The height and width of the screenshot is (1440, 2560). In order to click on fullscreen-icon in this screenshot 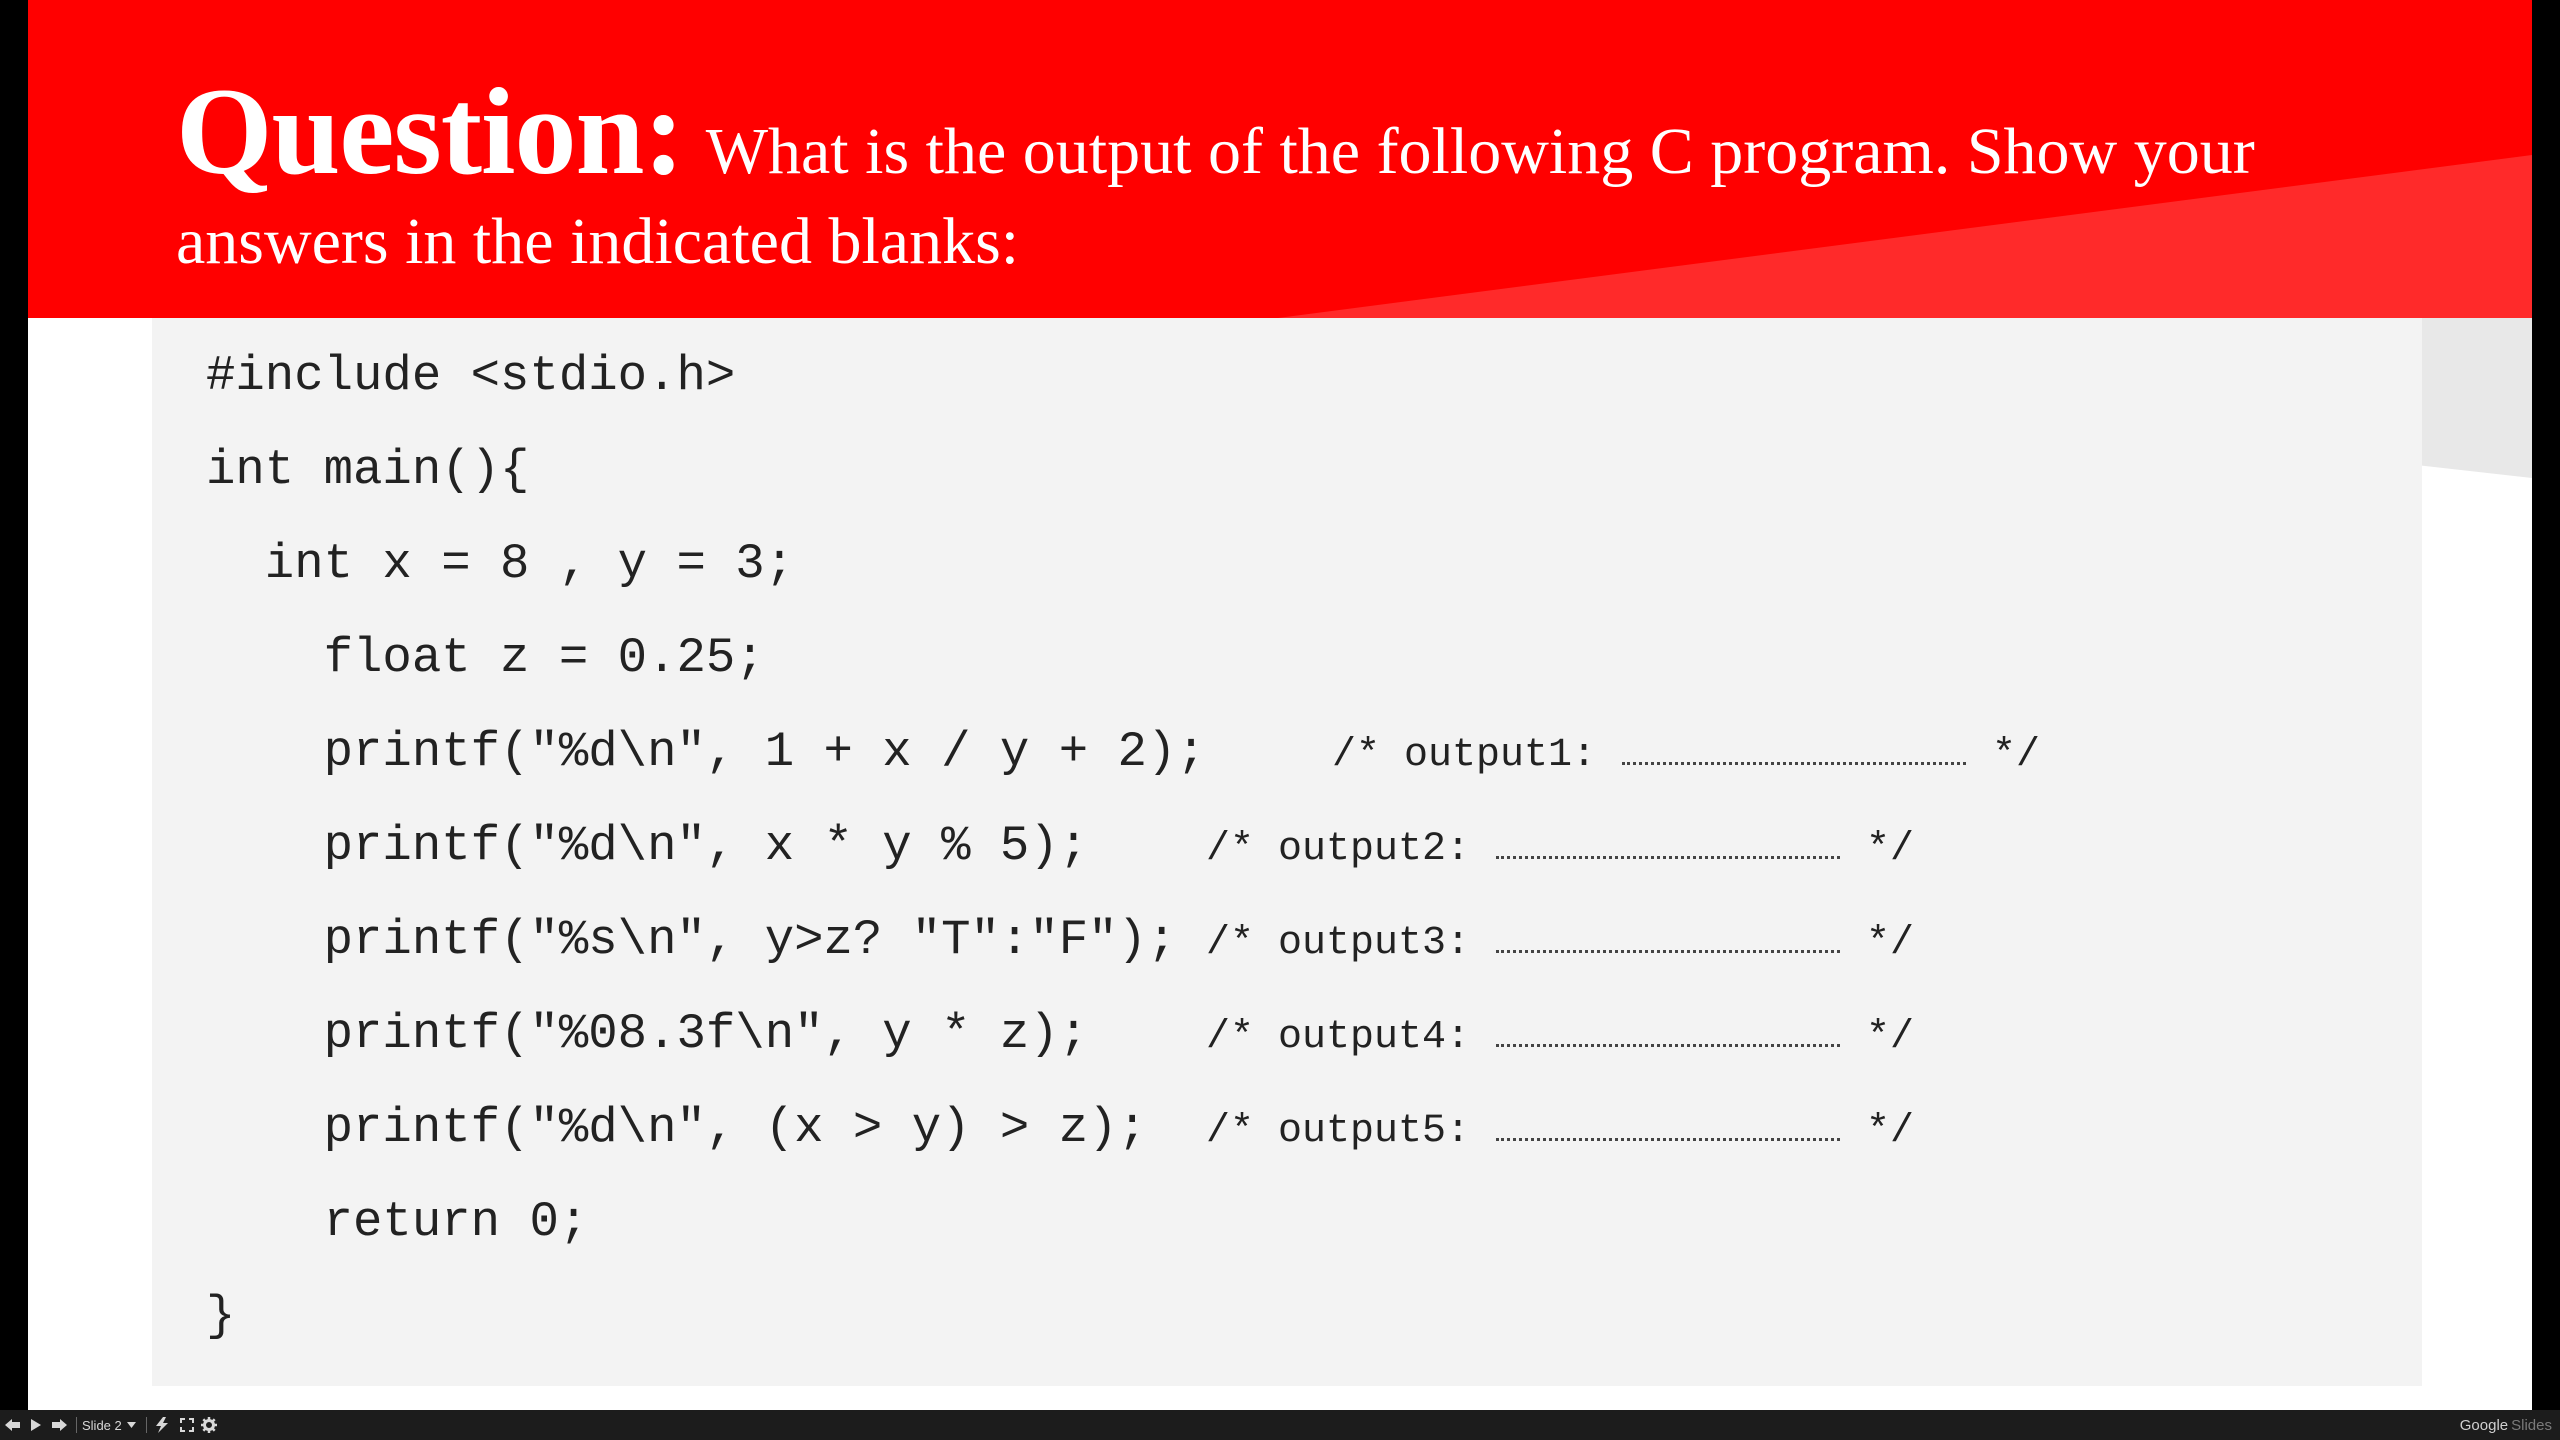, I will do `click(187, 1425)`.